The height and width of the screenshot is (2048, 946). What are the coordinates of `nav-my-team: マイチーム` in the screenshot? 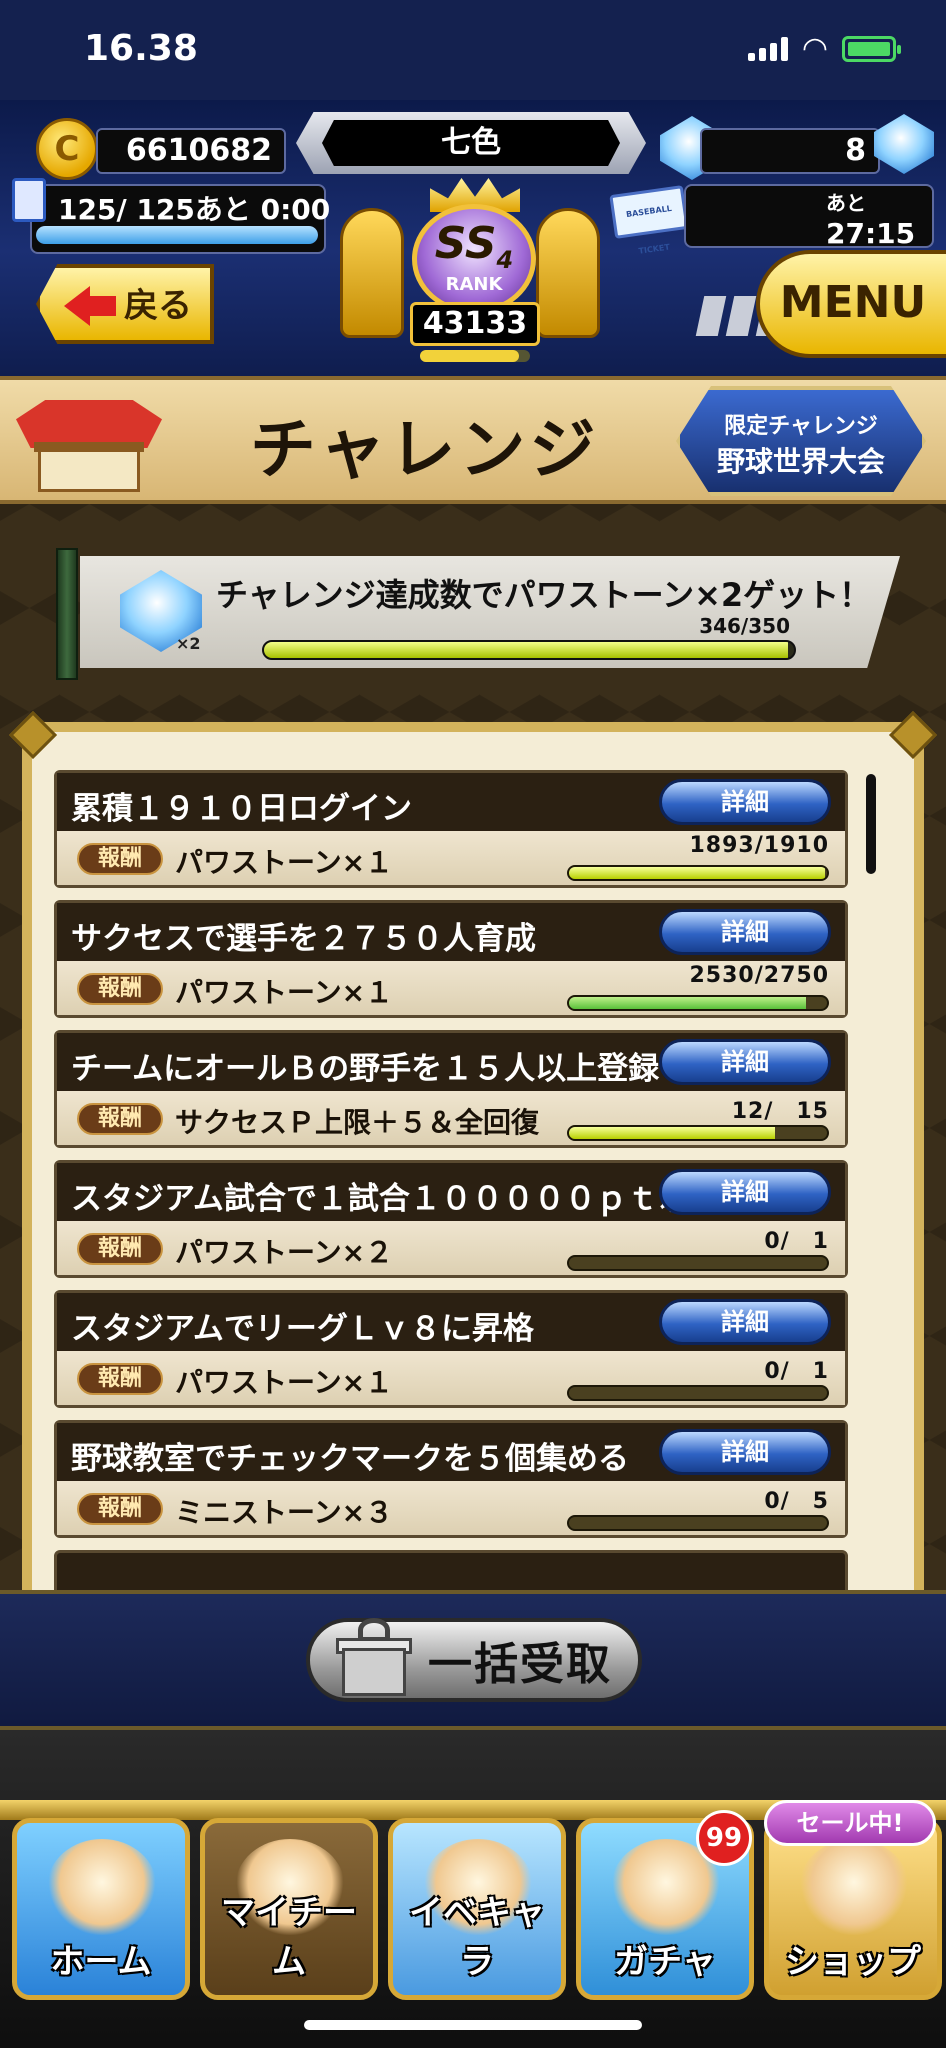 It's located at (289, 1909).